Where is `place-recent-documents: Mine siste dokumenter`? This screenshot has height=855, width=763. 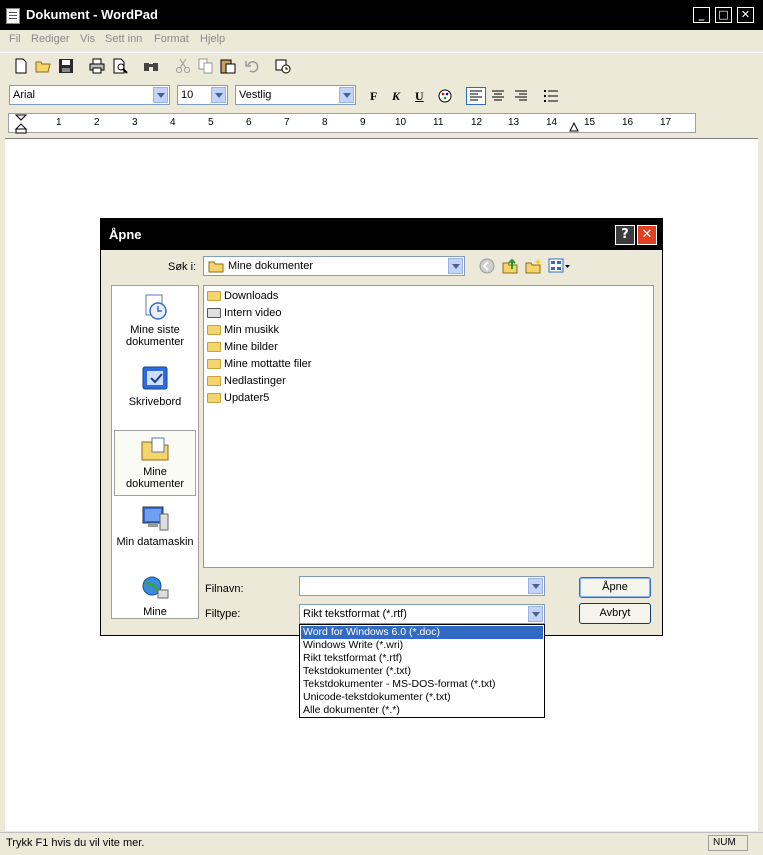 place-recent-documents: Mine siste dokumenter is located at coordinates (155, 320).